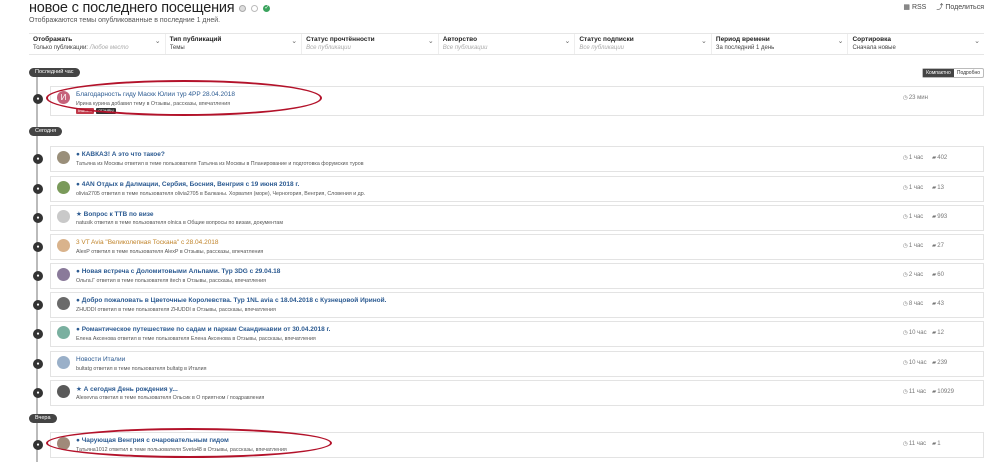 This screenshot has width=1000, height=462. I want to click on top-links: ▦ RSS ⤴ Поделиться, so click(943, 7).